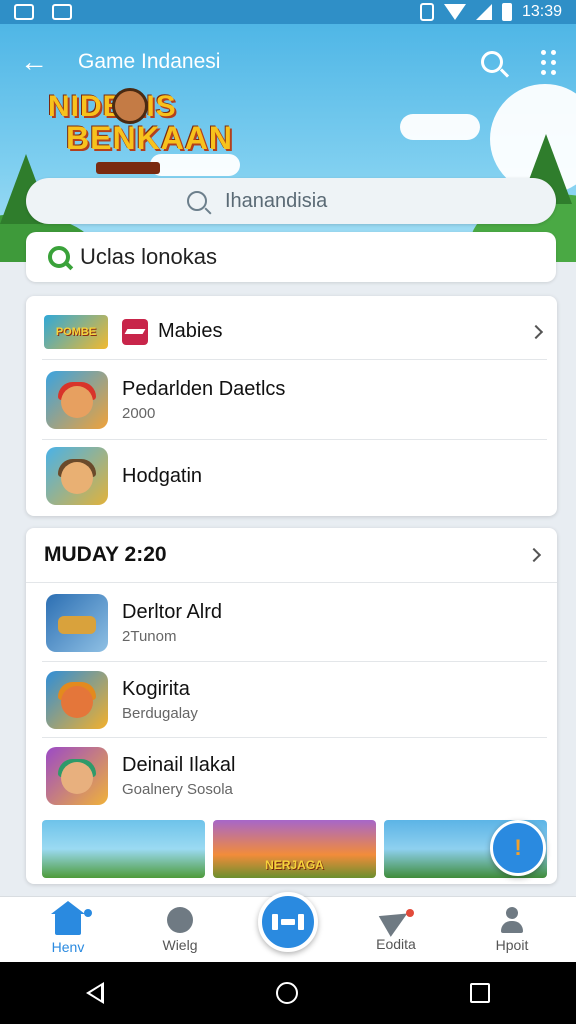  What do you see at coordinates (454, 12) in the screenshot?
I see `wifi-icon` at bounding box center [454, 12].